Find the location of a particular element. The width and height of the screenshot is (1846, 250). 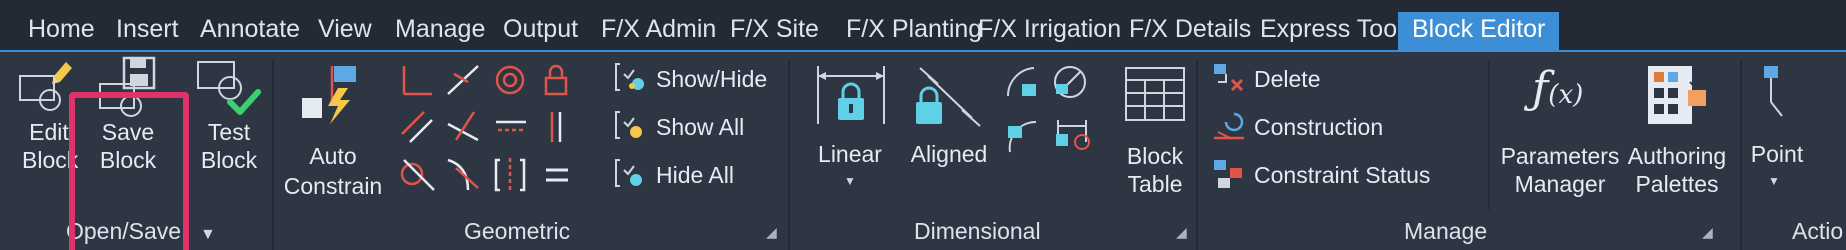

aligned-label: Aligned is located at coordinates (949, 154).